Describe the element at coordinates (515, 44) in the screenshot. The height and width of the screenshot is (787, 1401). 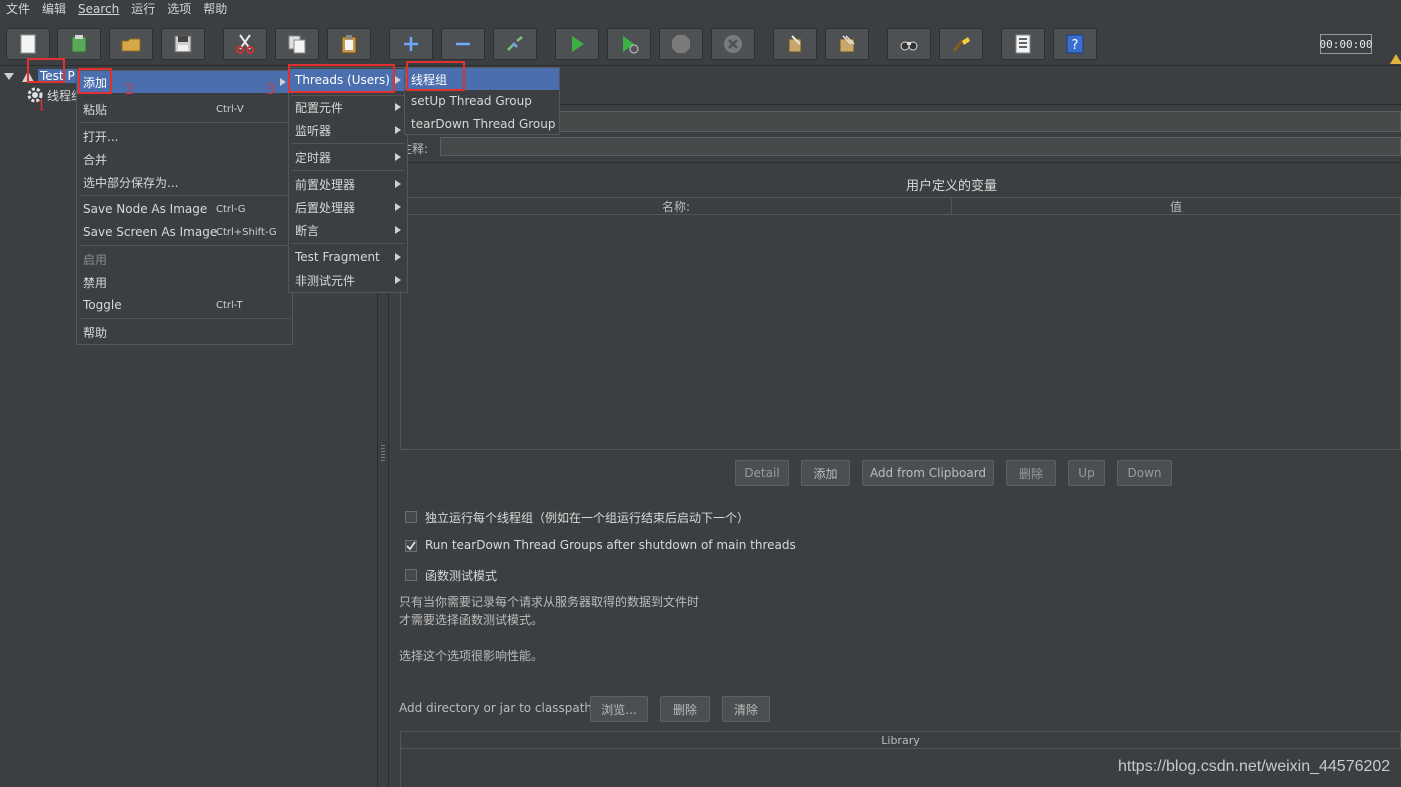
I see `toggle-button` at that location.